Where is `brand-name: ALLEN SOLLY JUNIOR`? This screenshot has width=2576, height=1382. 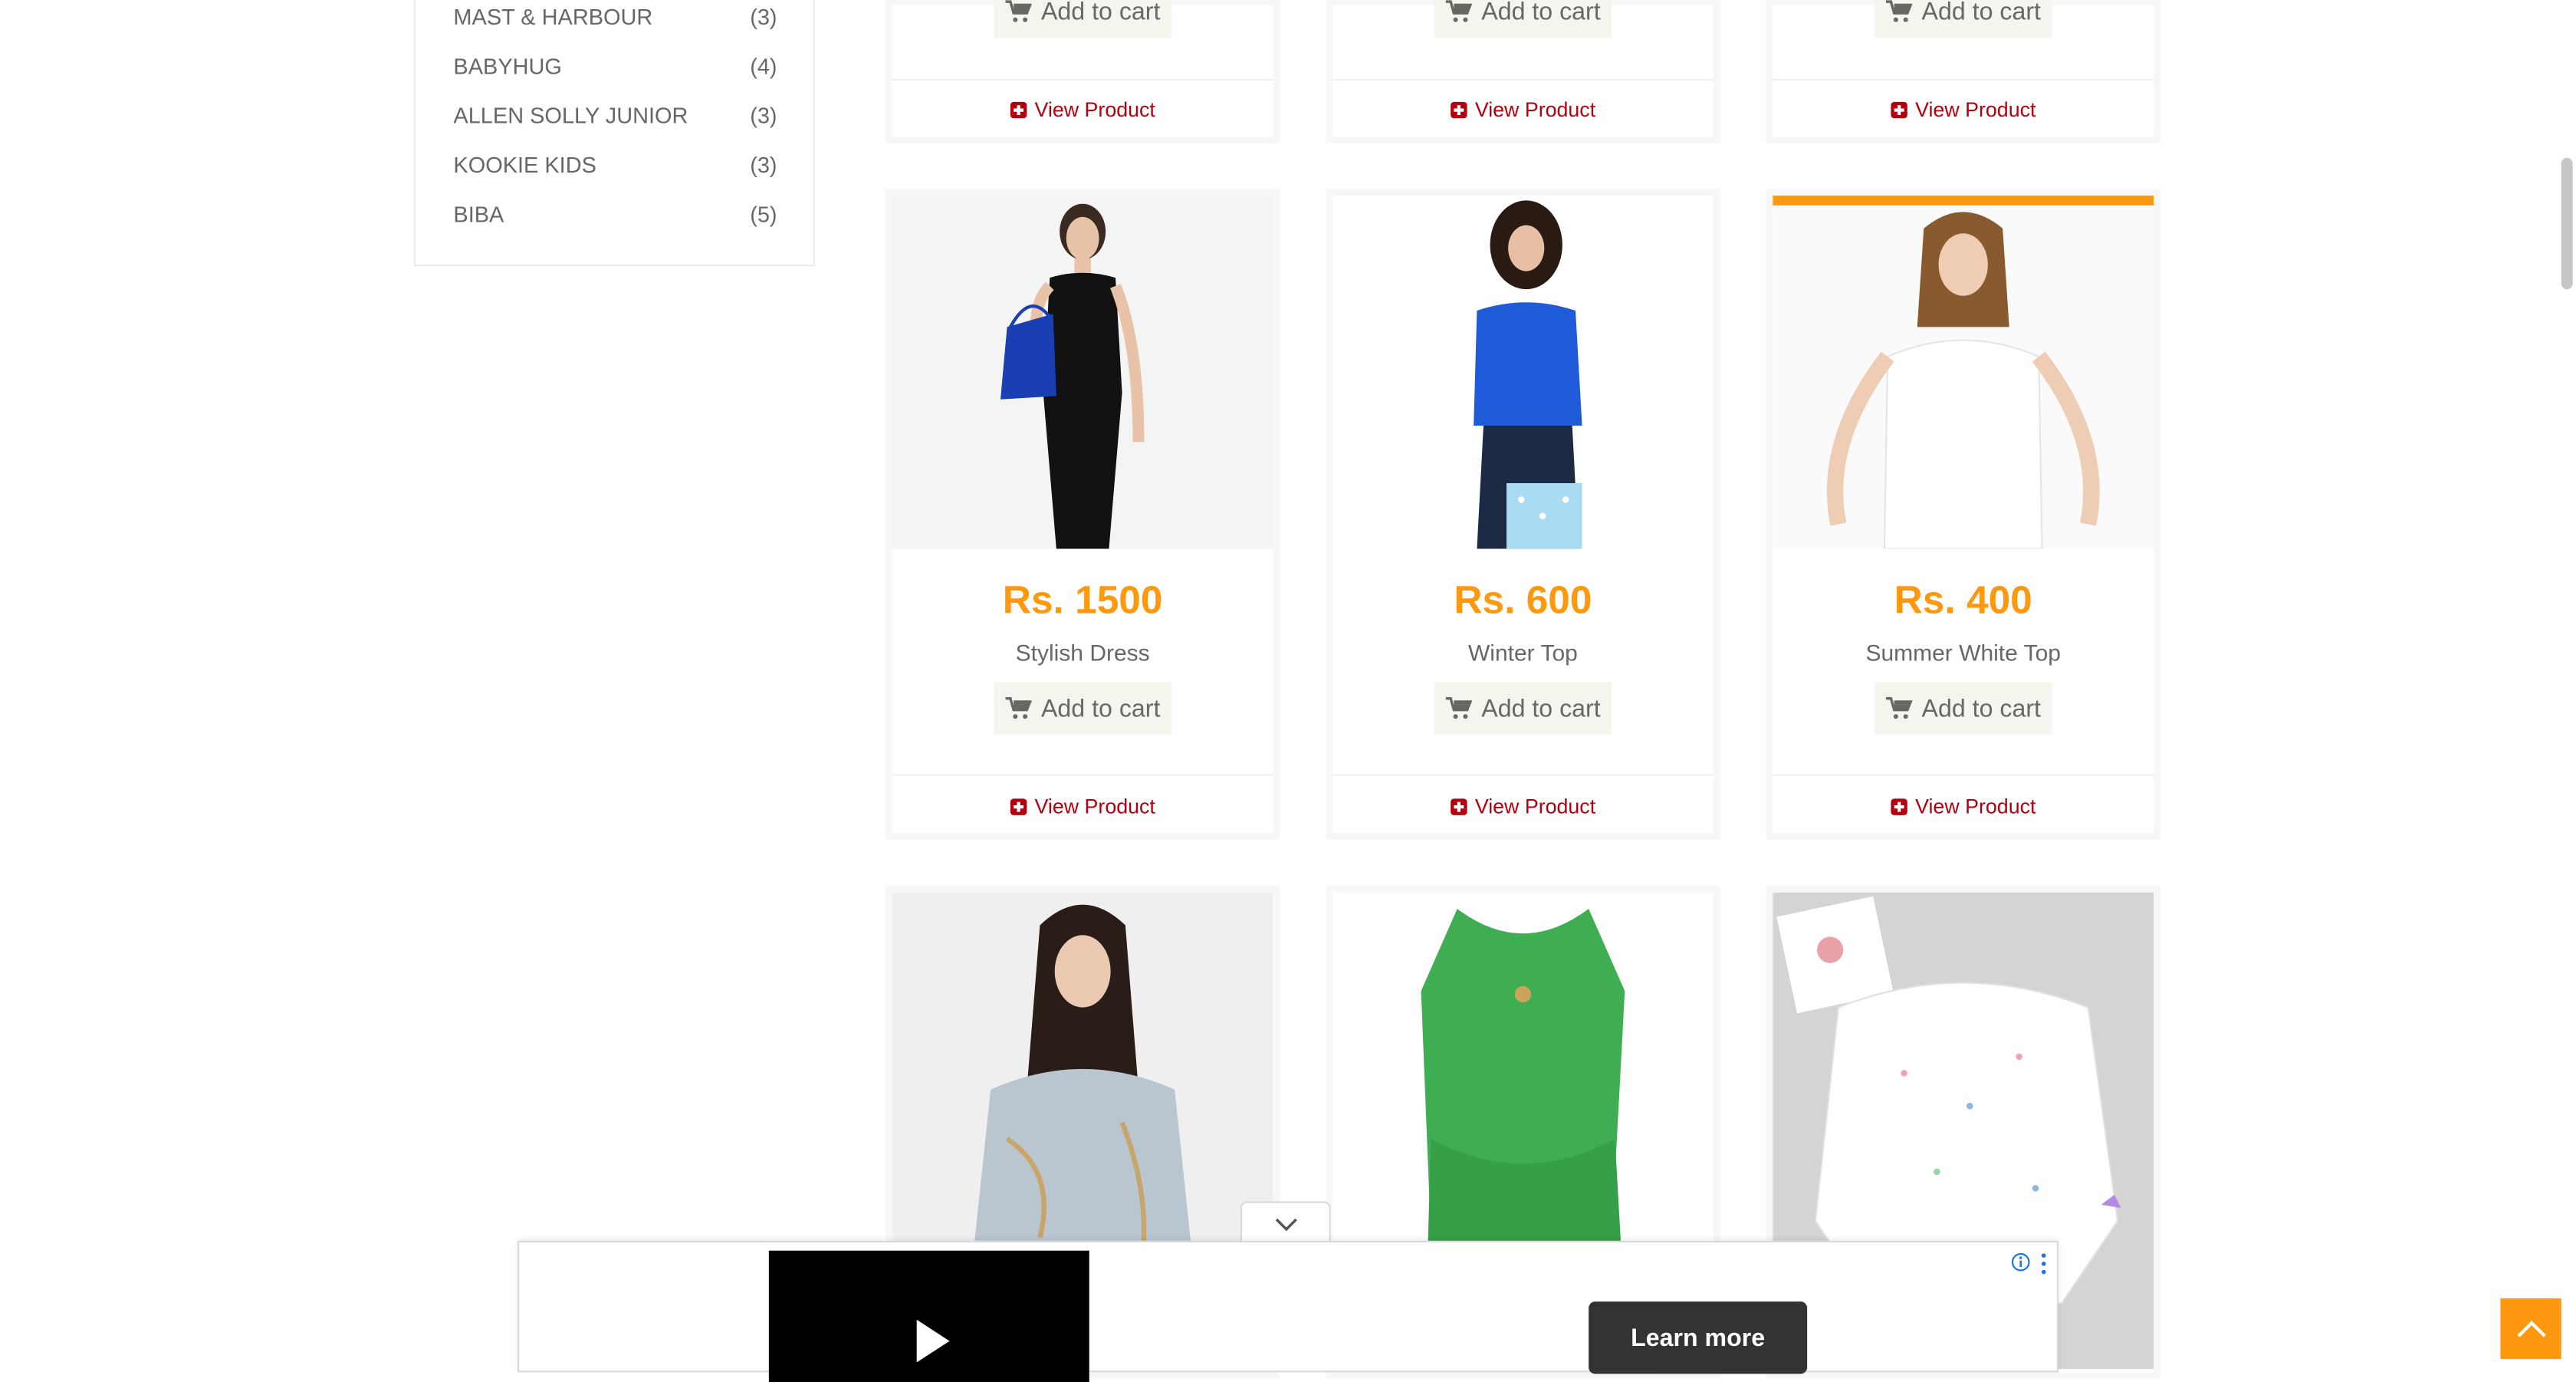 brand-name: ALLEN SOLLY JUNIOR is located at coordinates (571, 116).